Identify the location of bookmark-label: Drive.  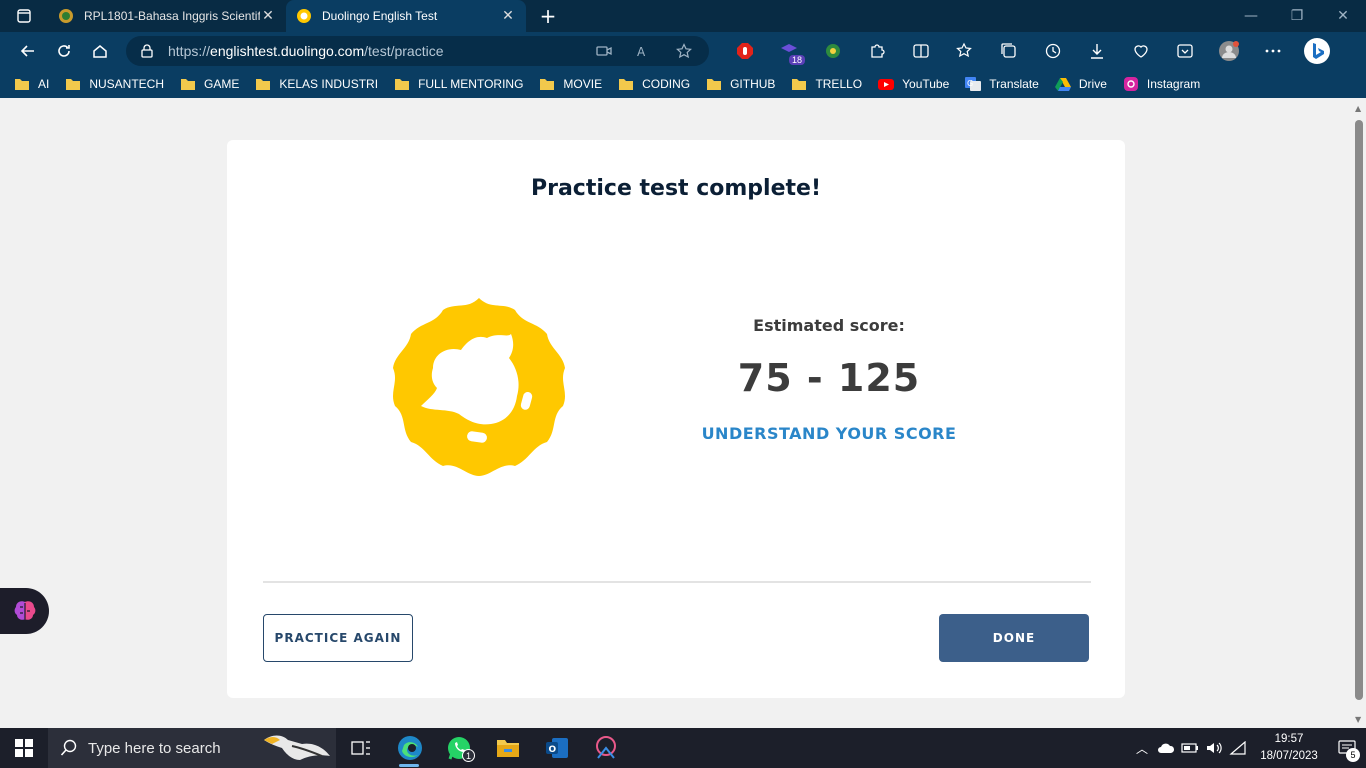
(1092, 84).